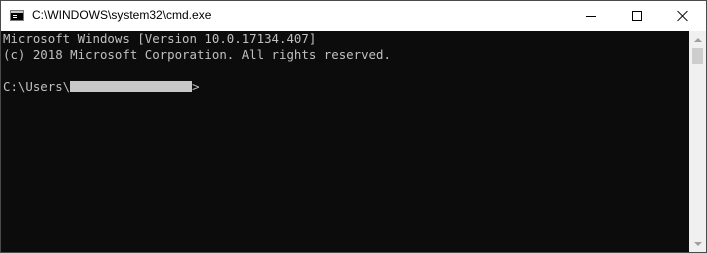 The width and height of the screenshot is (707, 253). I want to click on title-bar: C:\WINDOWS\system32\cmd.exe, so click(353, 16).